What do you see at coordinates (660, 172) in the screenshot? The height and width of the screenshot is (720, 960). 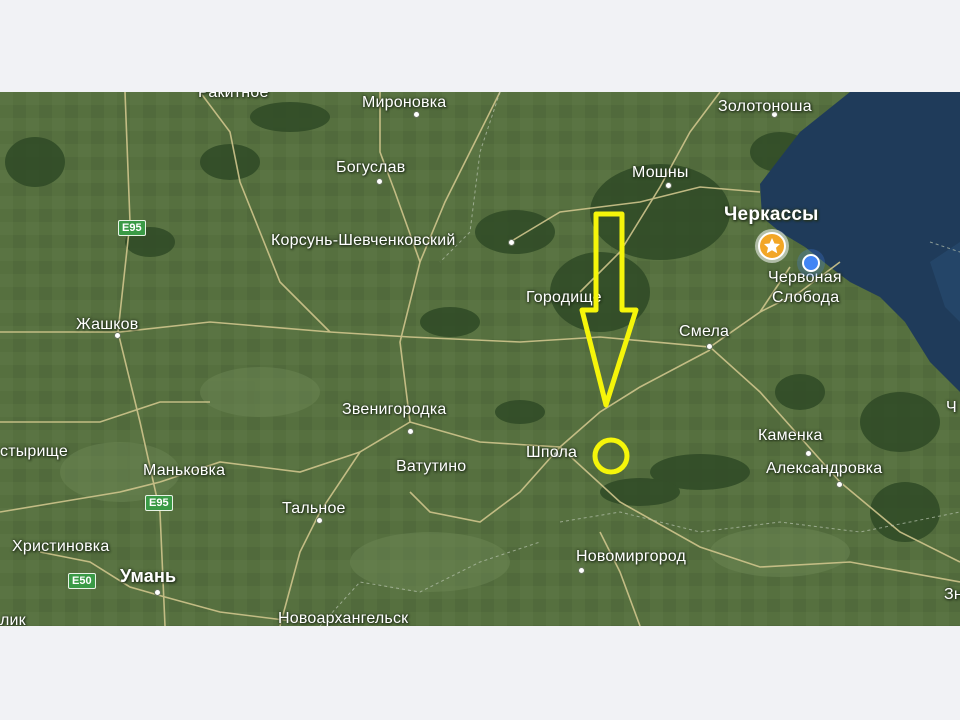 I see `city-label-moshny: Мошны` at bounding box center [660, 172].